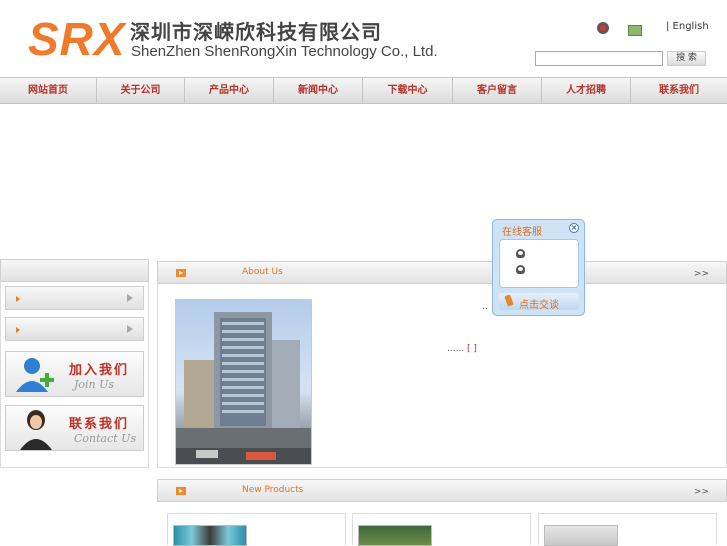  I want to click on english-link: | English, so click(687, 26).